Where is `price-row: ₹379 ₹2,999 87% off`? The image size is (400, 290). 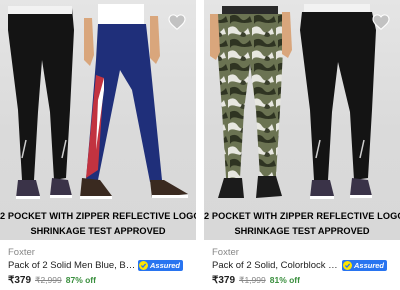
price-row: ₹379 ₹2,999 87% off is located at coordinates (52, 280).